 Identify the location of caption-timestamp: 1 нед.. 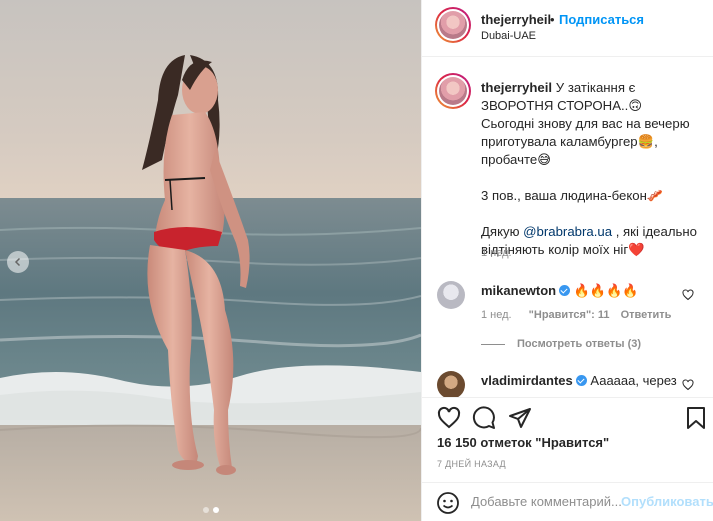
(496, 253).